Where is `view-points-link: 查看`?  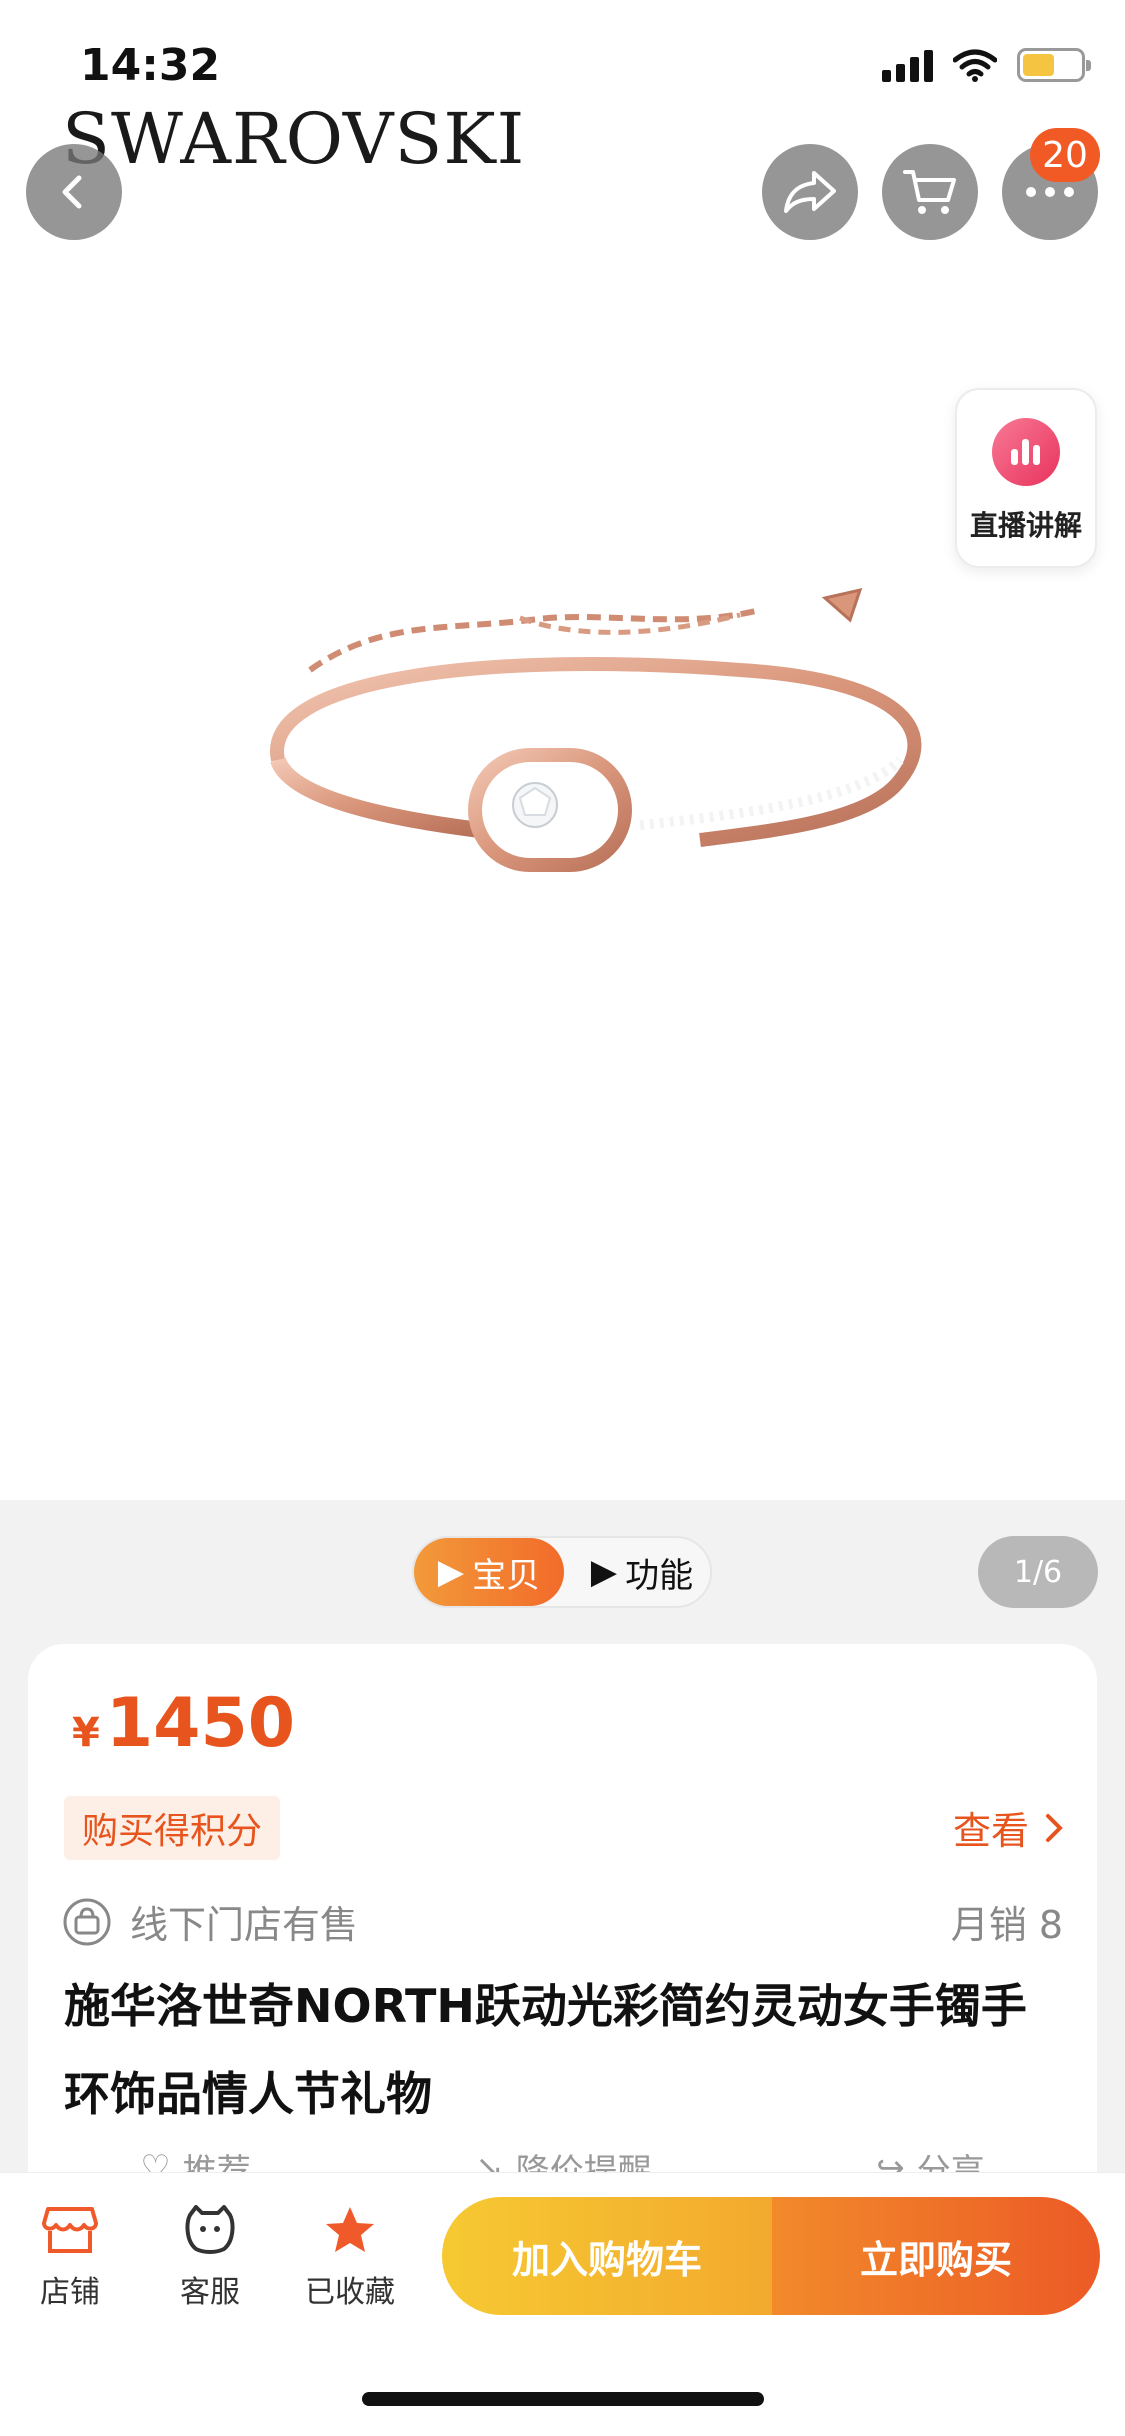 view-points-link: 查看 is located at coordinates (1008, 1827).